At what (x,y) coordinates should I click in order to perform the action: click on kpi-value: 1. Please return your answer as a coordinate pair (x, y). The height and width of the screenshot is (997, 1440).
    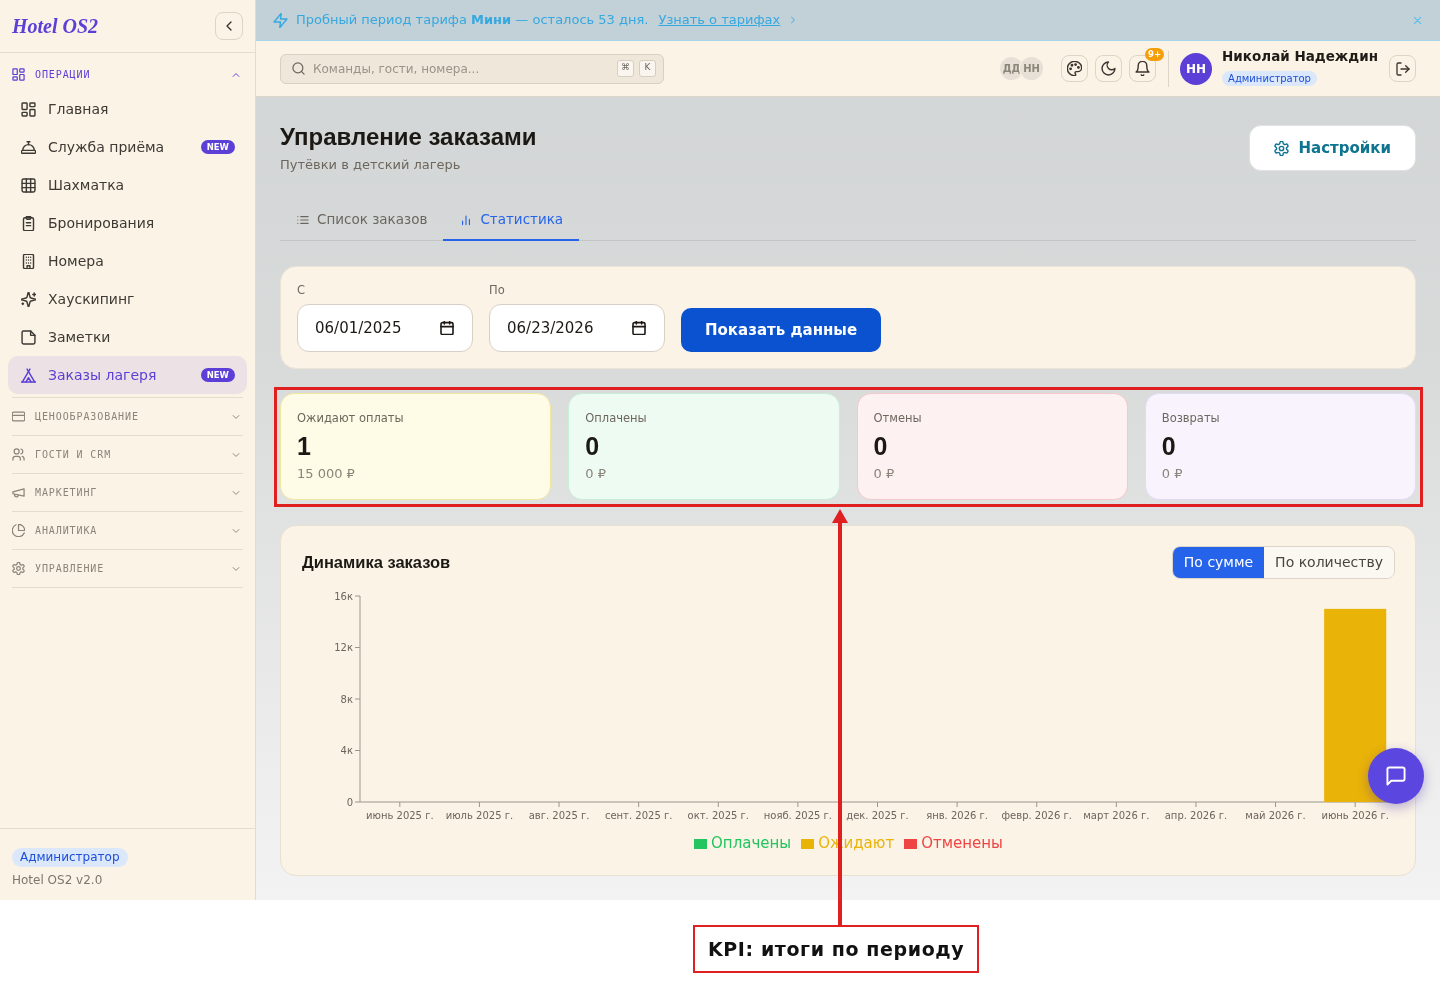
    Looking at the image, I should click on (304, 446).